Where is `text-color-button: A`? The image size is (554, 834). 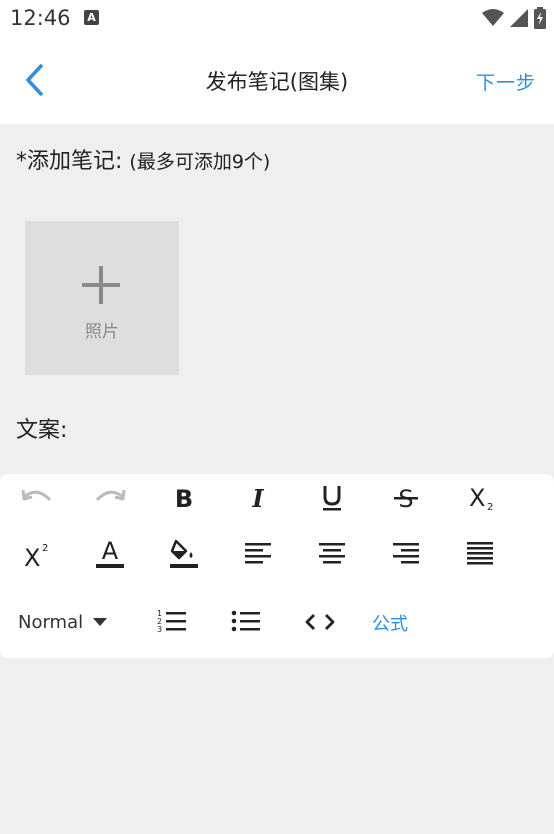
text-color-button: A is located at coordinates (110, 554).